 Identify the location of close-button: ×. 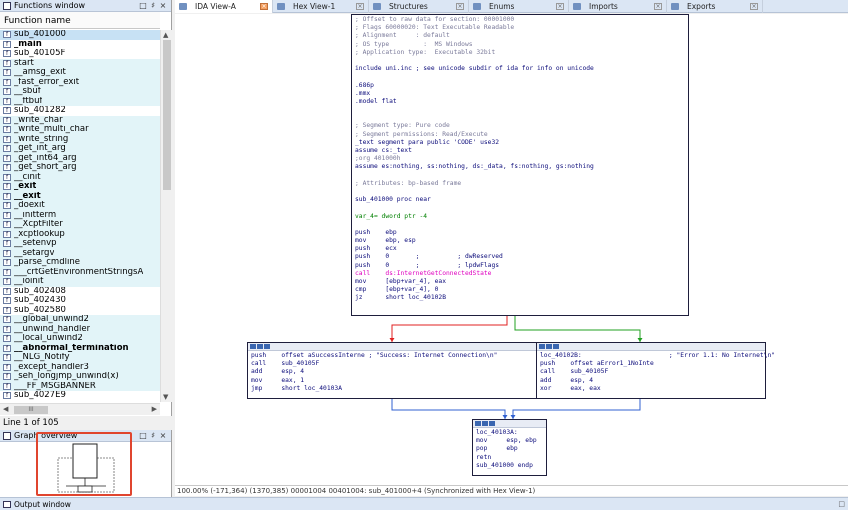
(163, 435).